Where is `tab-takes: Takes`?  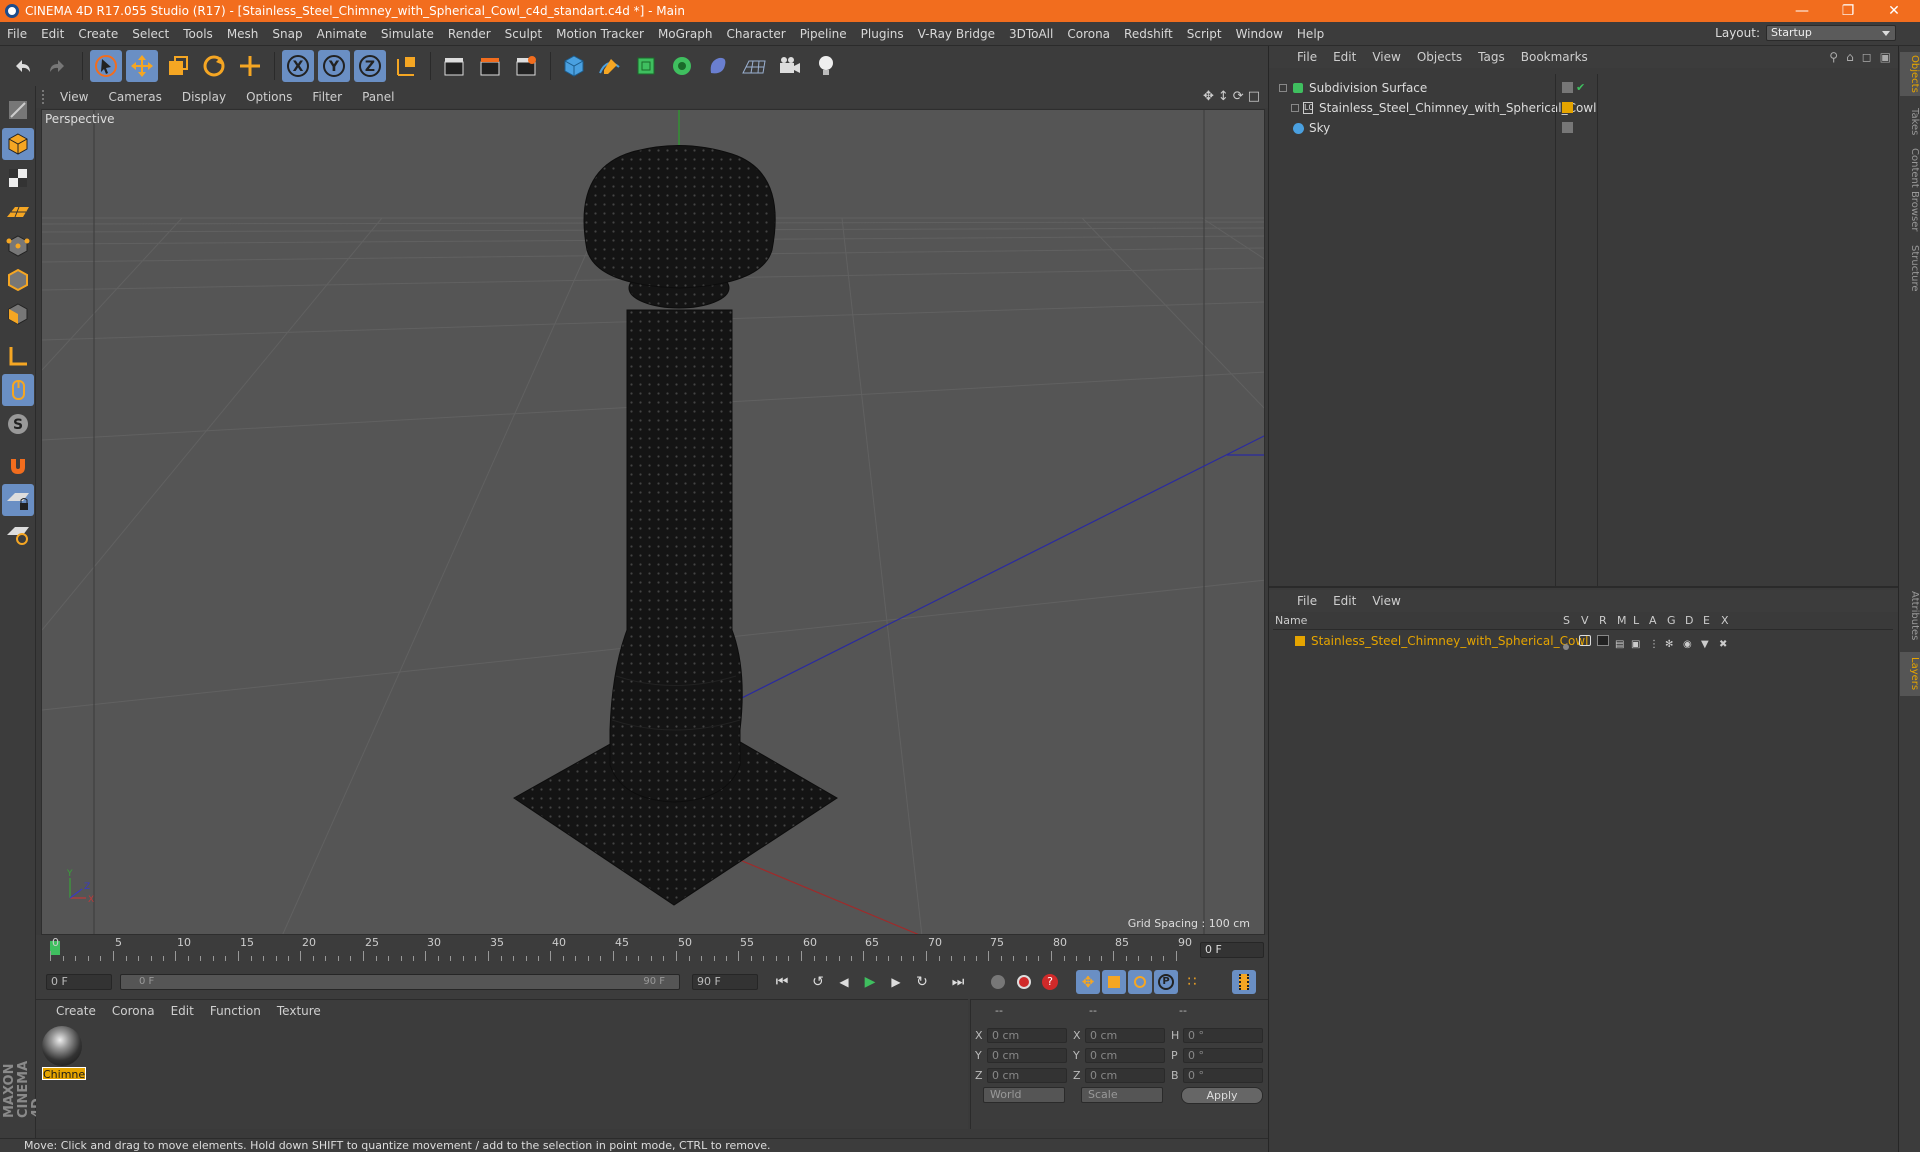
tab-takes: Takes is located at coordinates (1910, 122).